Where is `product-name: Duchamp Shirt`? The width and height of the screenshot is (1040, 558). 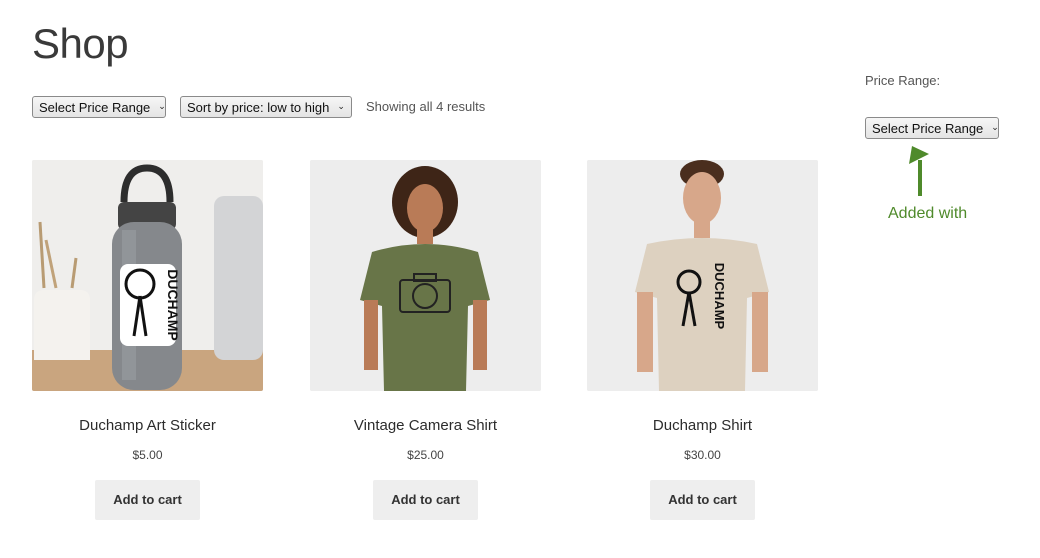 product-name: Duchamp Shirt is located at coordinates (702, 425).